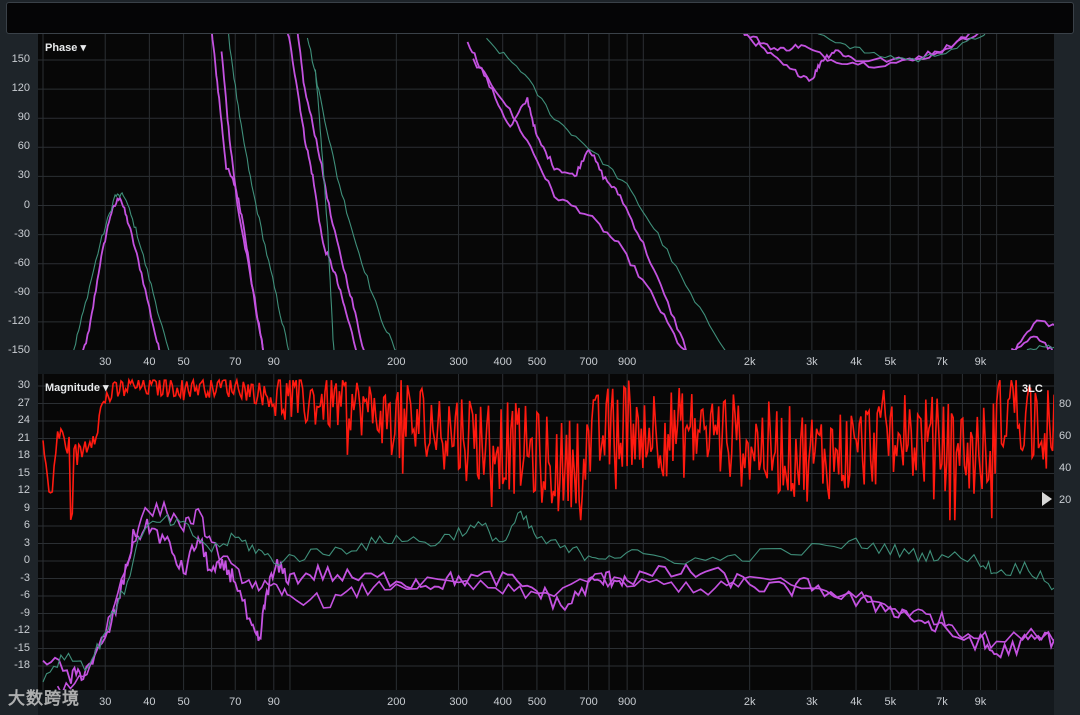 The image size is (1080, 715). Describe the element at coordinates (23, 385) in the screenshot. I see `magnitude-y-tick: 30` at that location.